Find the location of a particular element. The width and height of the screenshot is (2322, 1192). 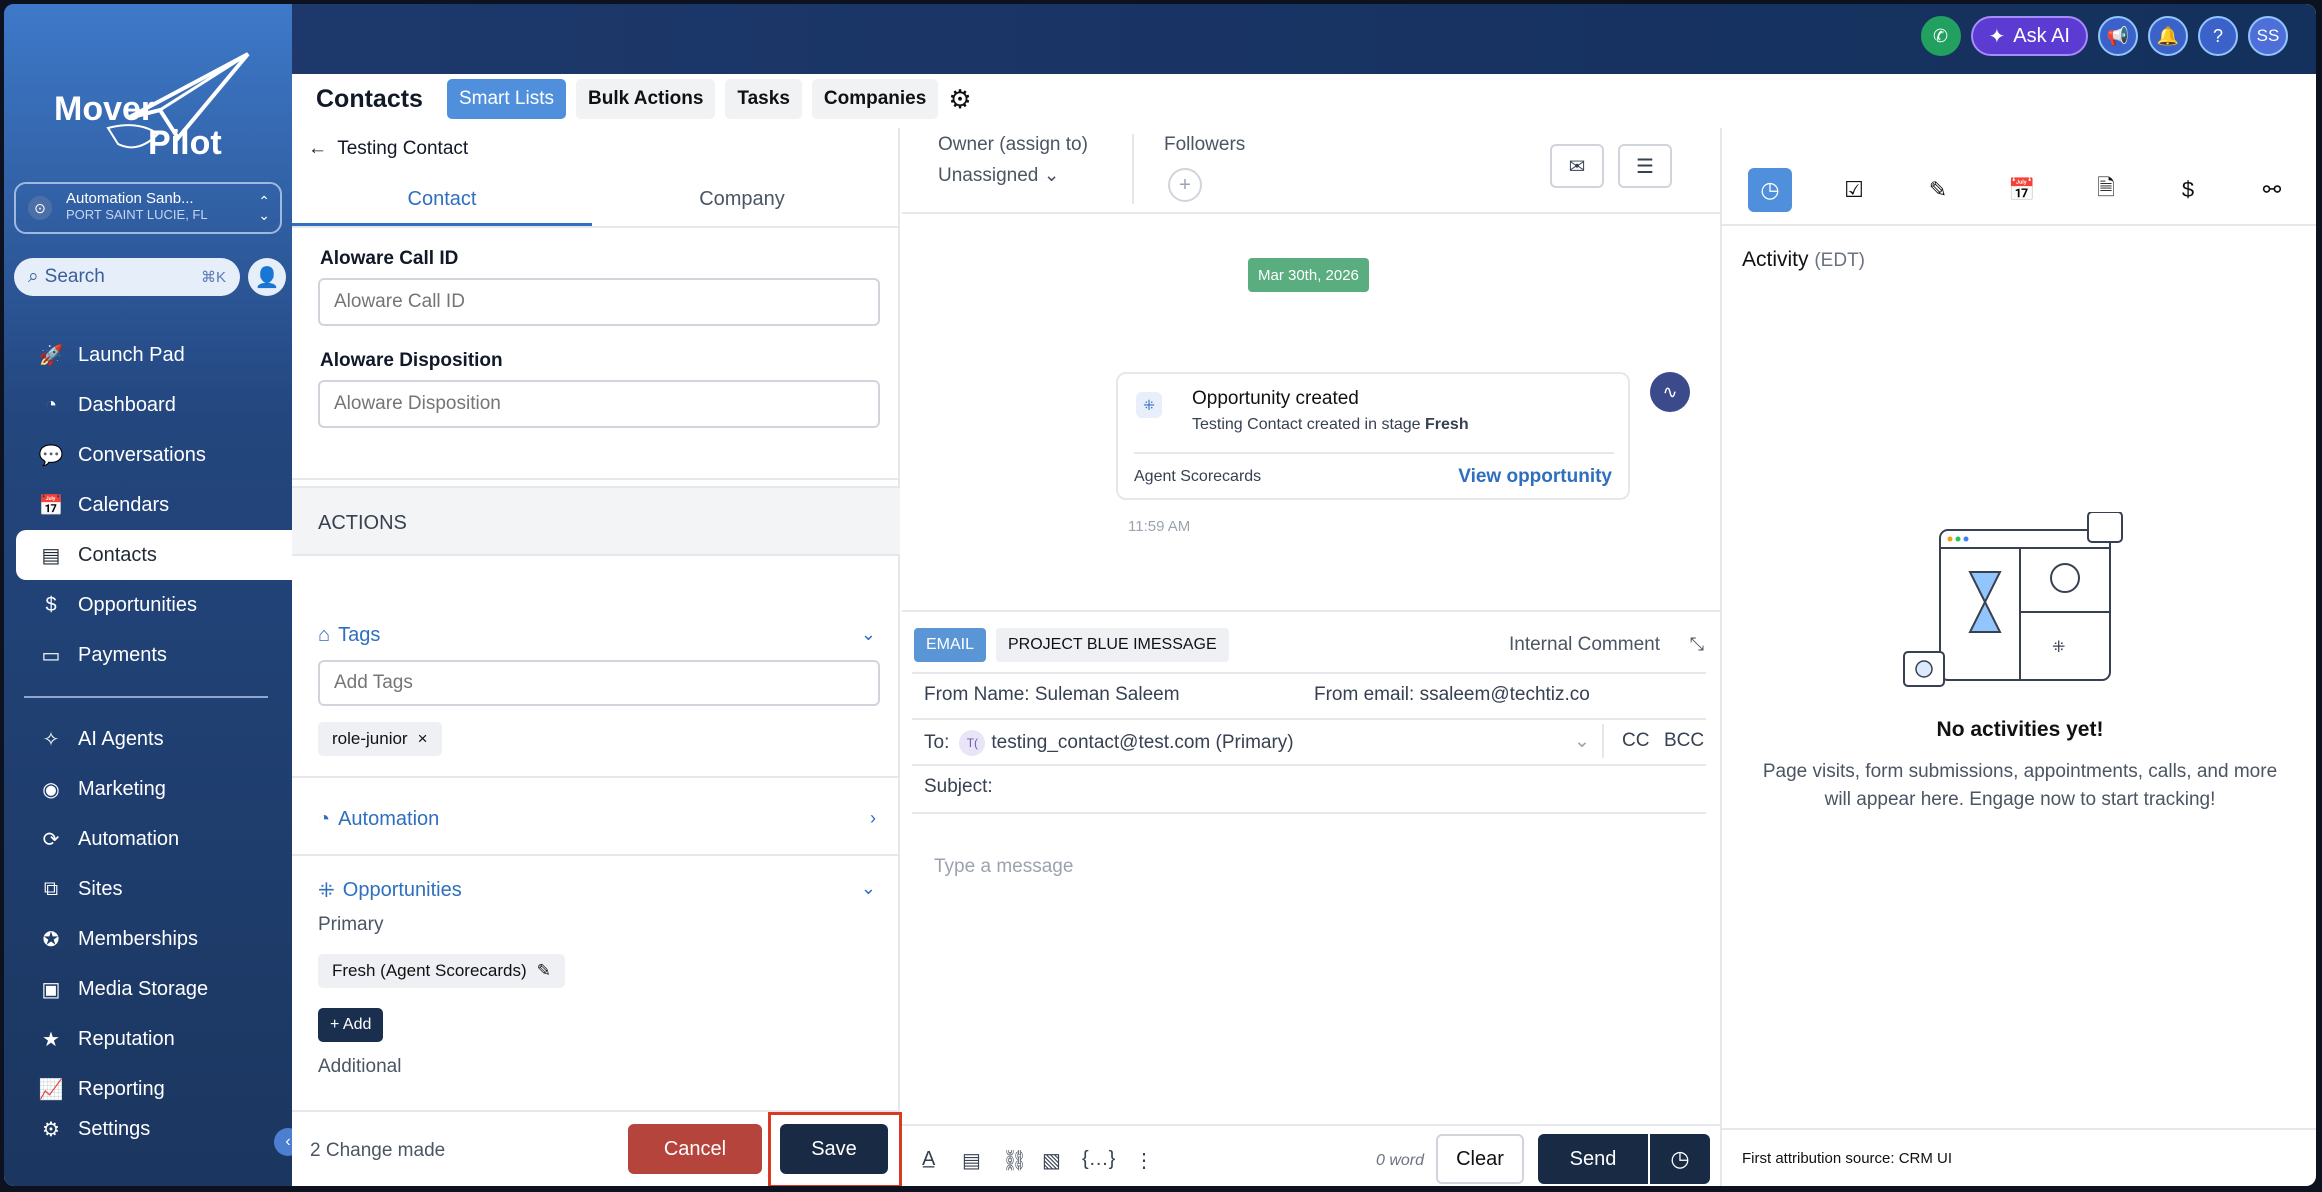

chevron-right-icon: › is located at coordinates (873, 818).